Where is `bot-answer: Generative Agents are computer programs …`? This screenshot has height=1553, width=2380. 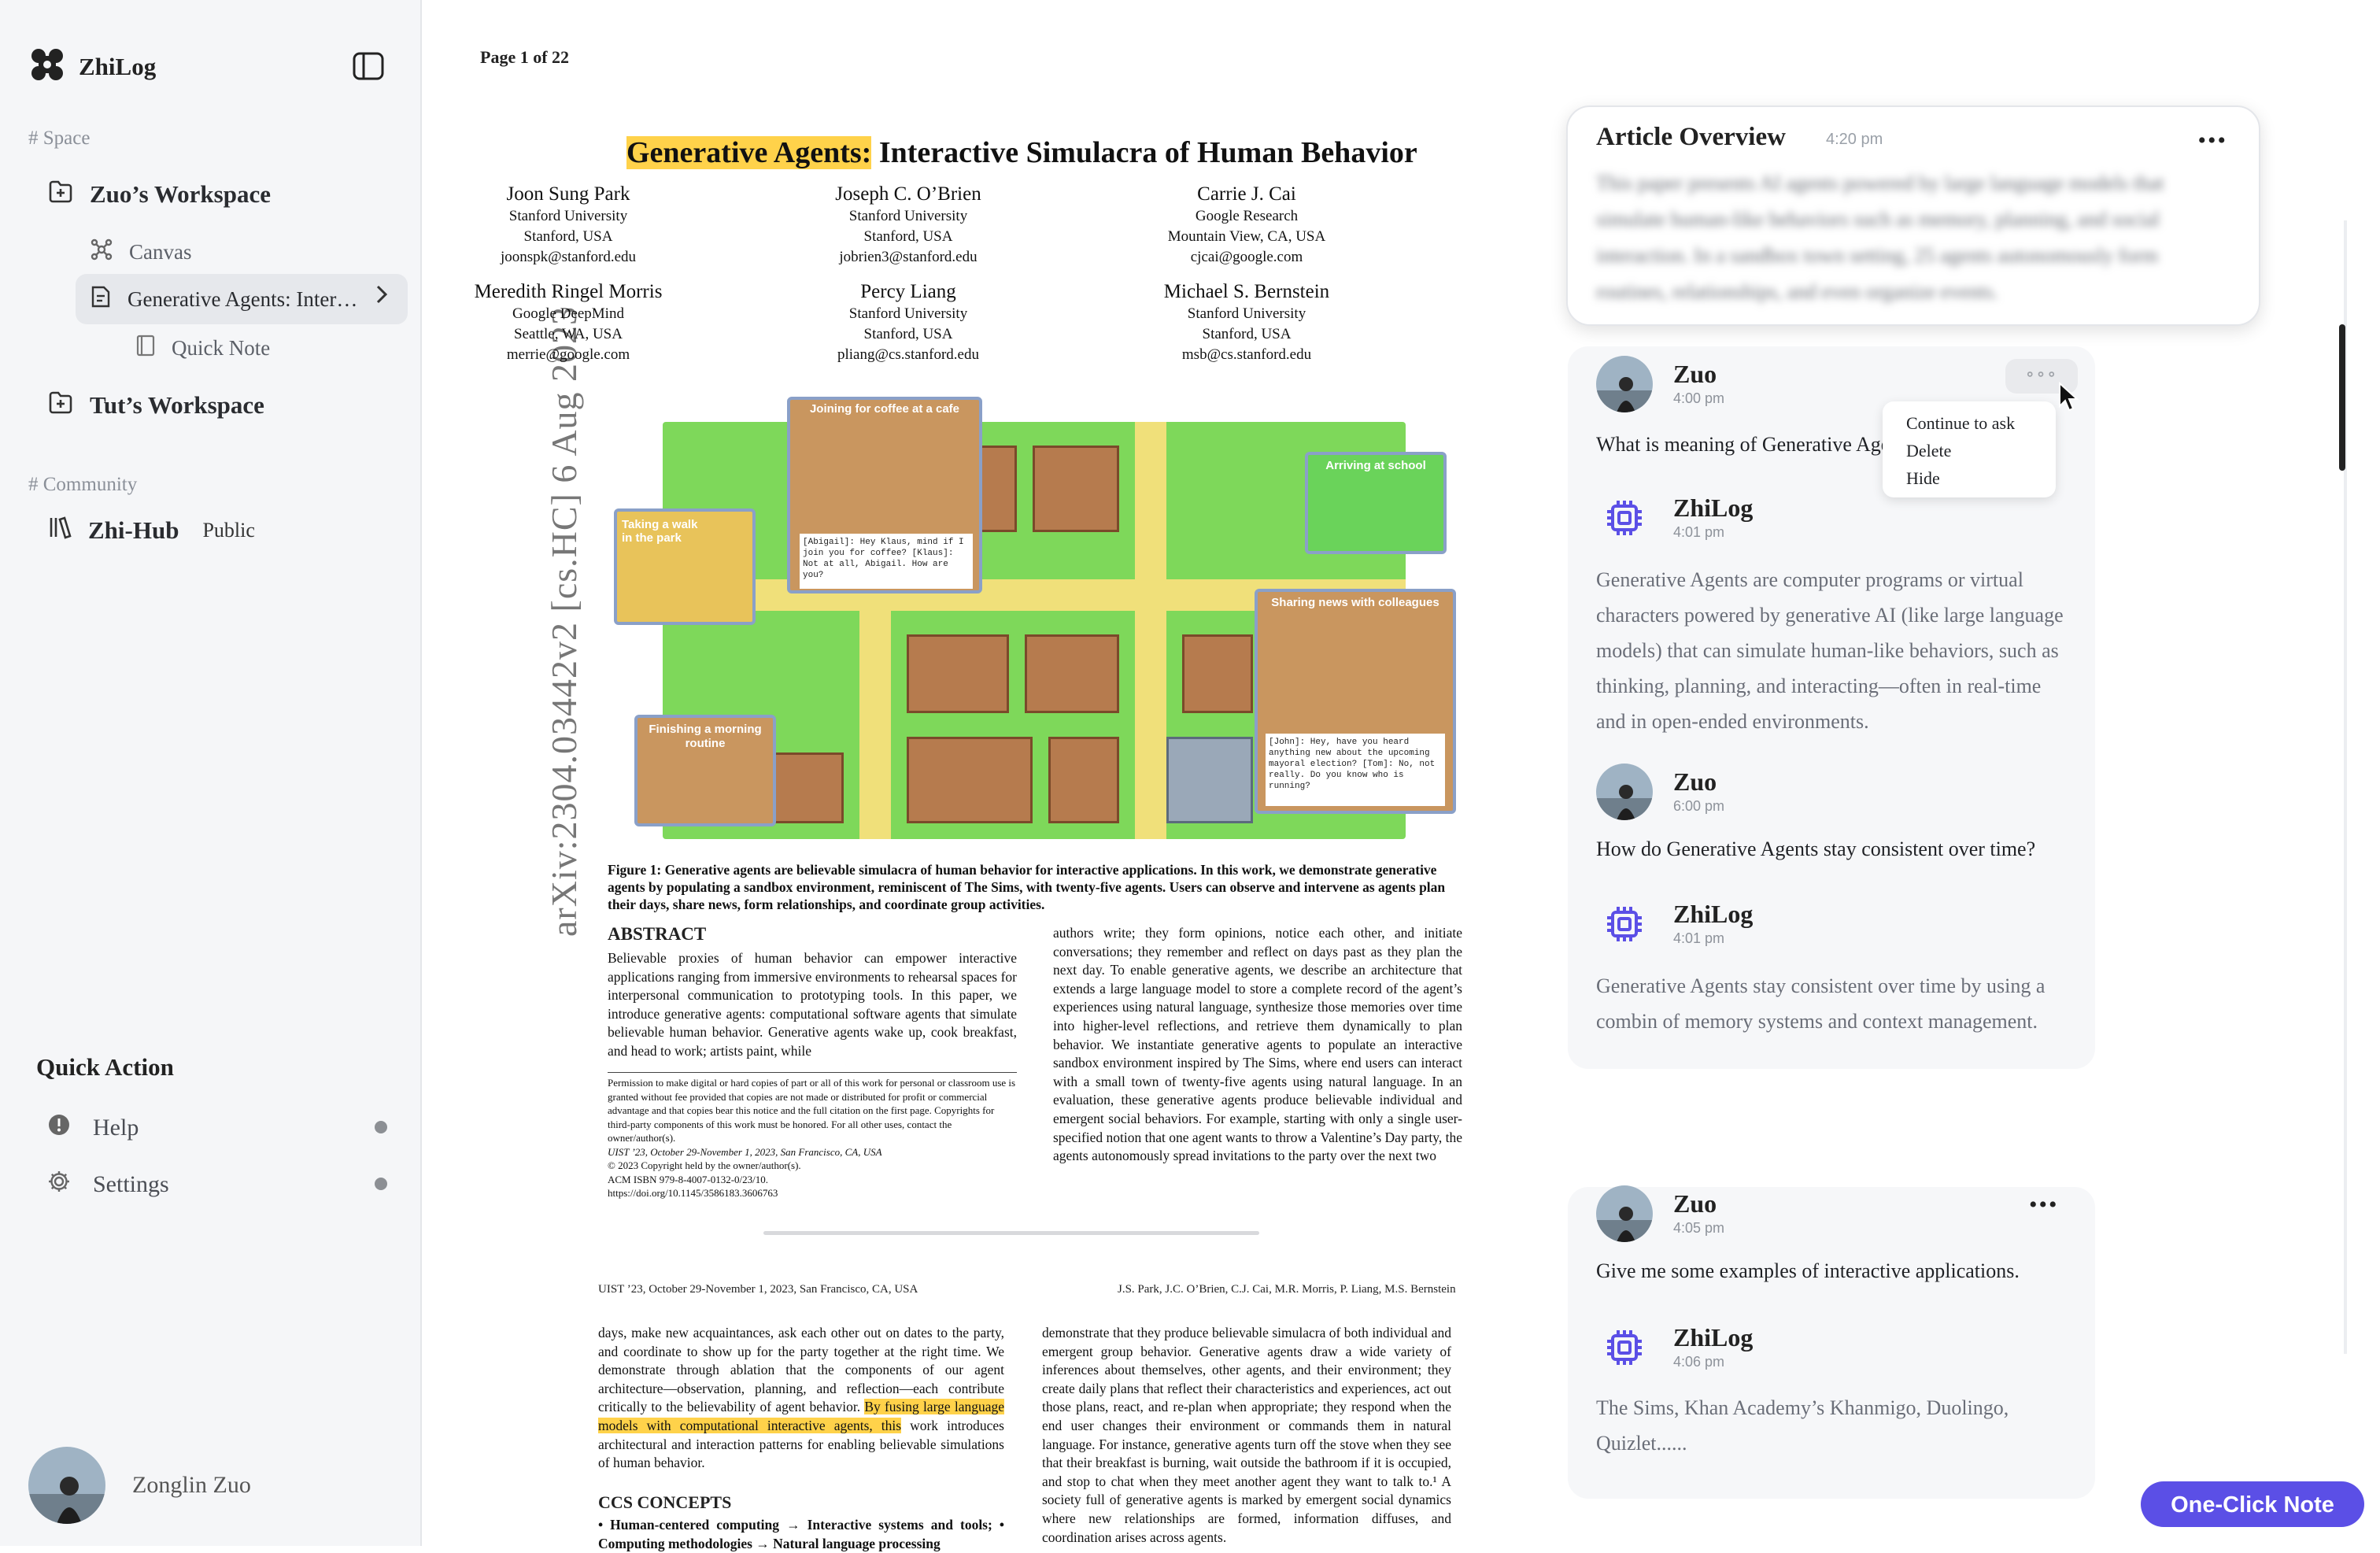 bot-answer: Generative Agents are computer programs … is located at coordinates (1830, 650).